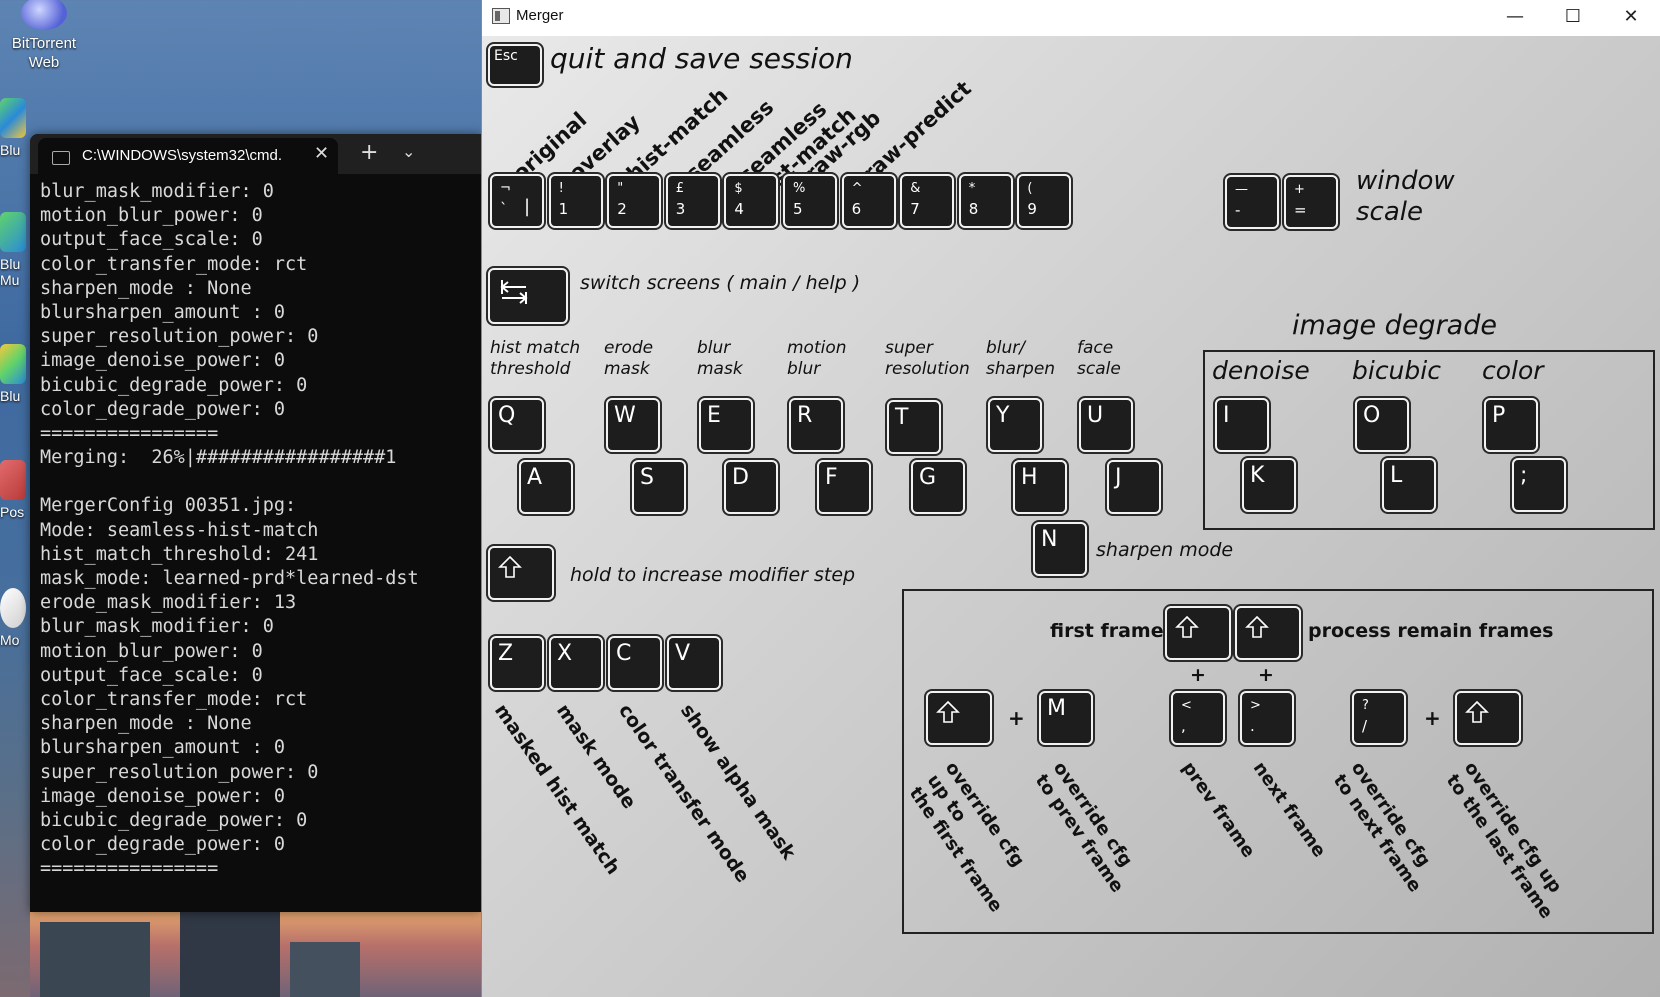 The height and width of the screenshot is (997, 1660). What do you see at coordinates (1515, 18) in the screenshot?
I see `minimize-button: —` at bounding box center [1515, 18].